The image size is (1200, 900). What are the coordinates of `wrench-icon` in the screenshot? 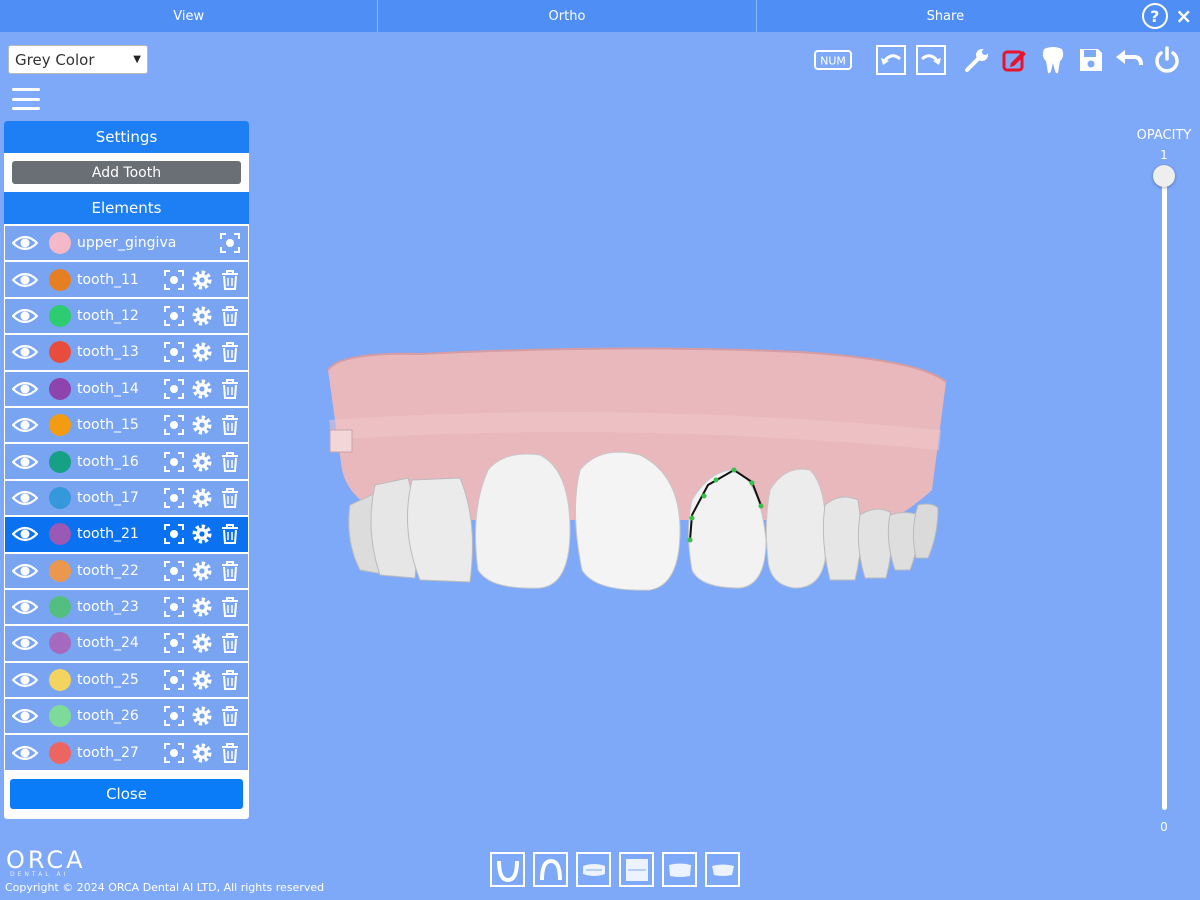 It's located at (977, 60).